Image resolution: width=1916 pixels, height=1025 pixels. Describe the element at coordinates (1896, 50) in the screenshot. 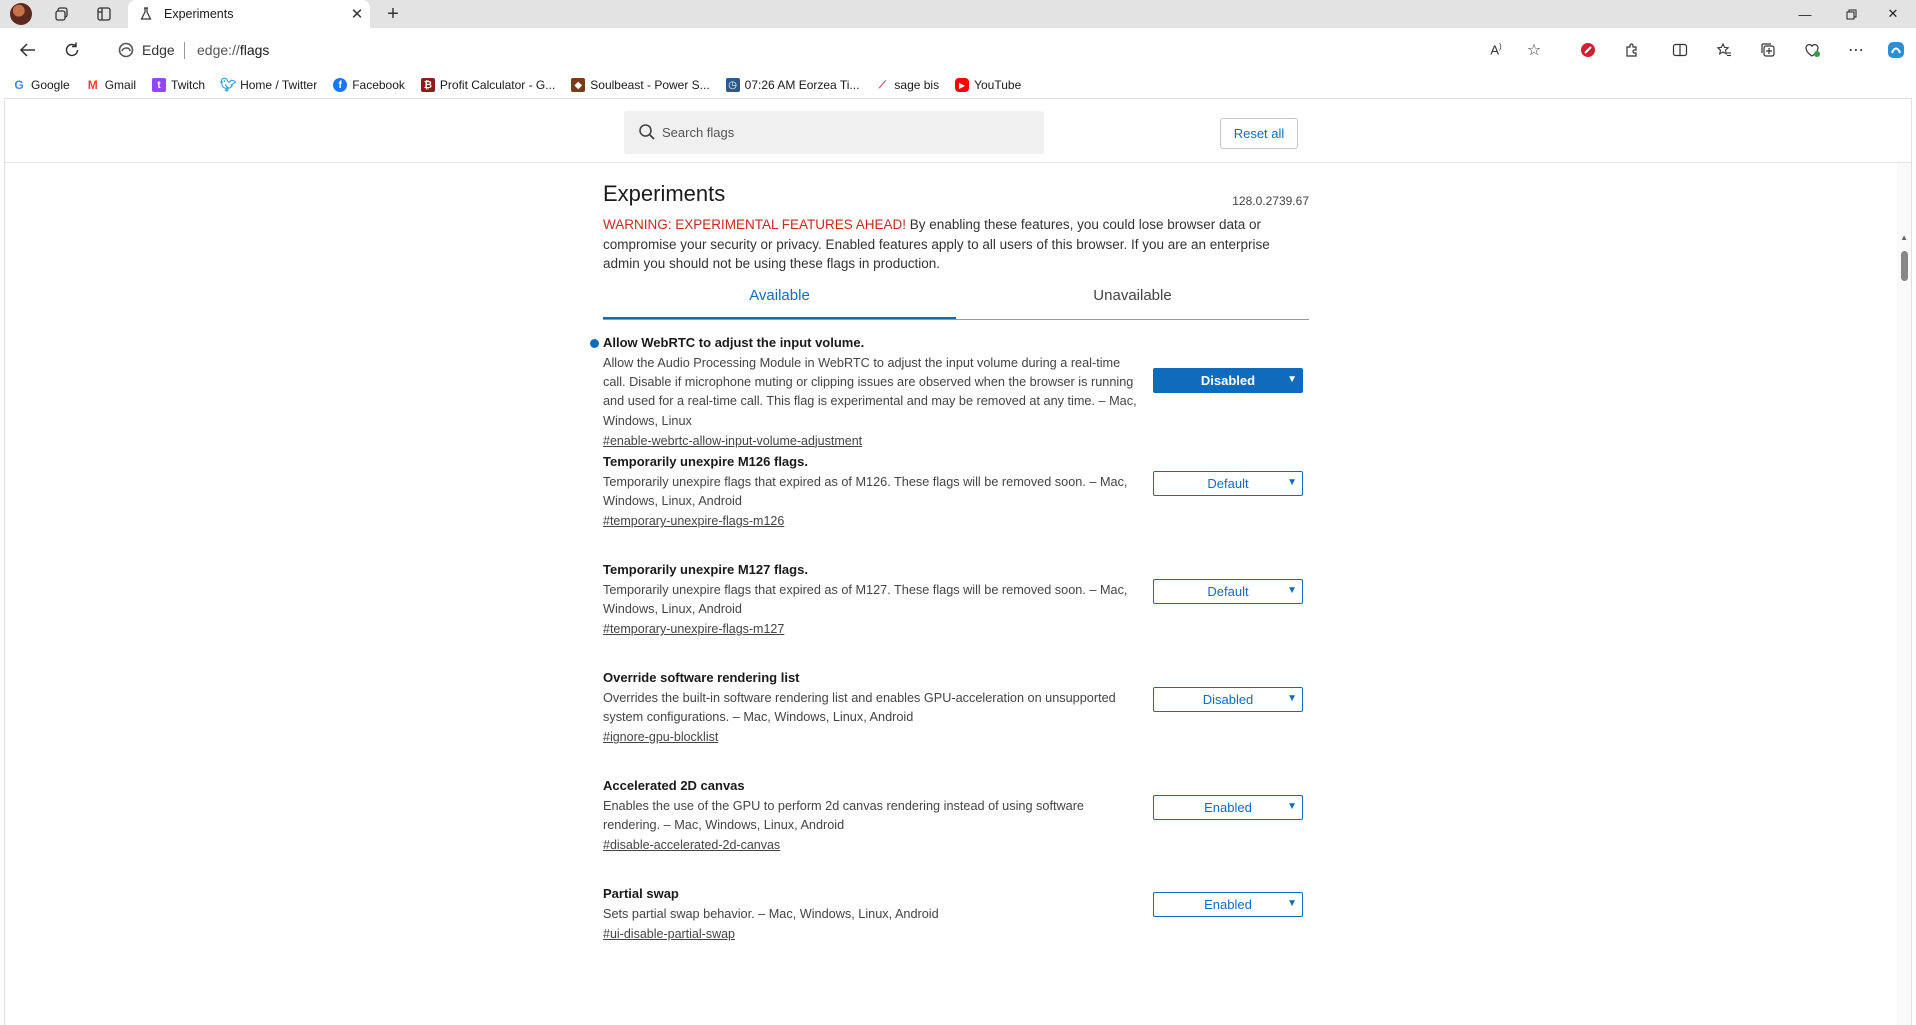

I see `copilot-icon` at that location.